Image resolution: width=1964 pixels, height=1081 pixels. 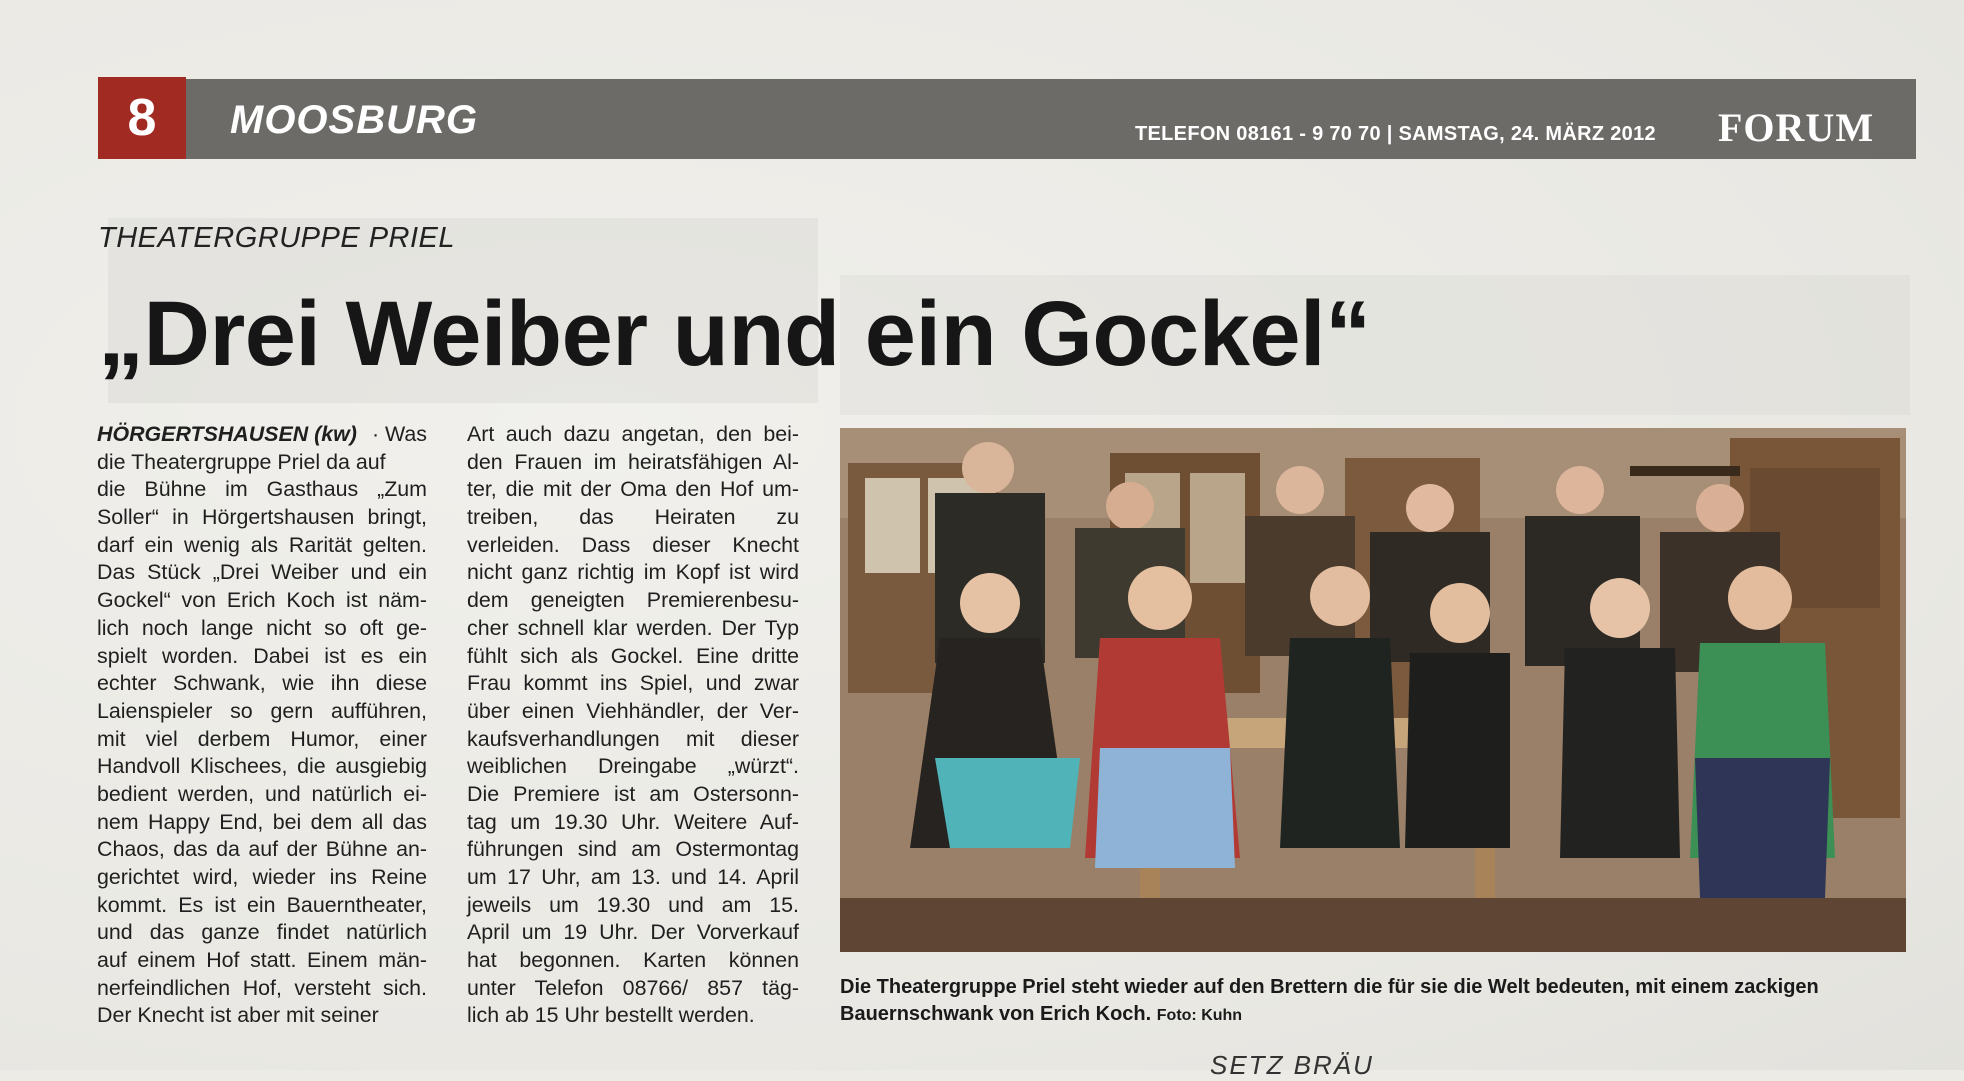 I want to click on text-line: die Theatergruppe Priel da auf, so click(x=241, y=461).